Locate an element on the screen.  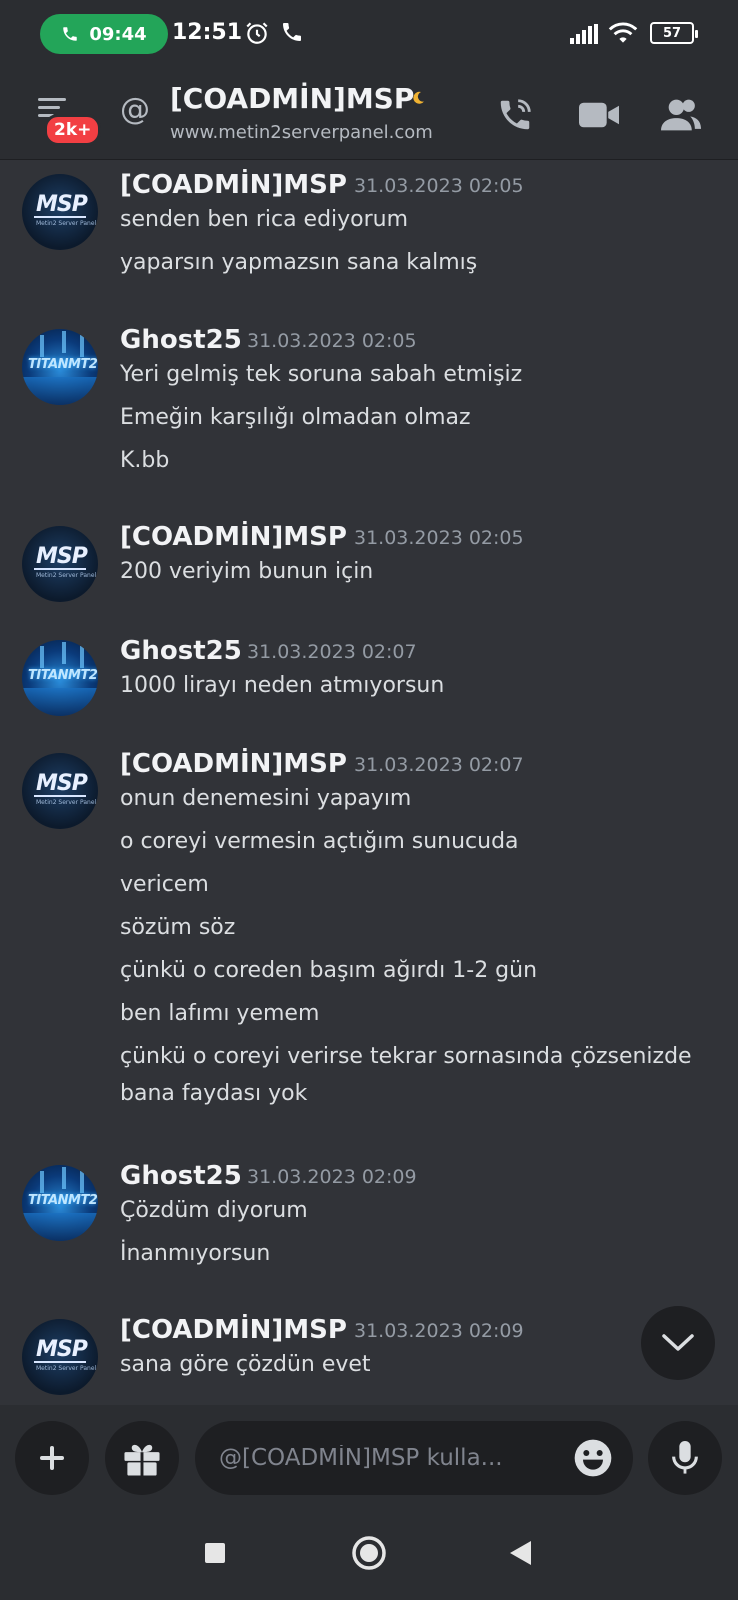
call-duration: 09:44 is located at coordinates (118, 34).